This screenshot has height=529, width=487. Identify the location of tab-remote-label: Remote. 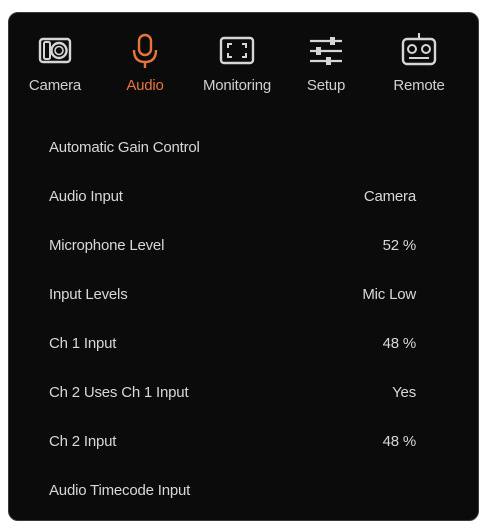
(419, 85).